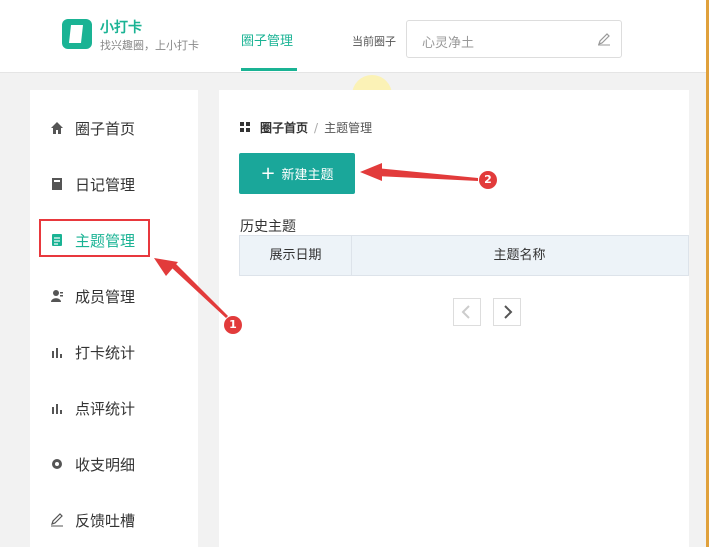 The width and height of the screenshot is (709, 547). I want to click on step-badge-2: 2, so click(488, 180).